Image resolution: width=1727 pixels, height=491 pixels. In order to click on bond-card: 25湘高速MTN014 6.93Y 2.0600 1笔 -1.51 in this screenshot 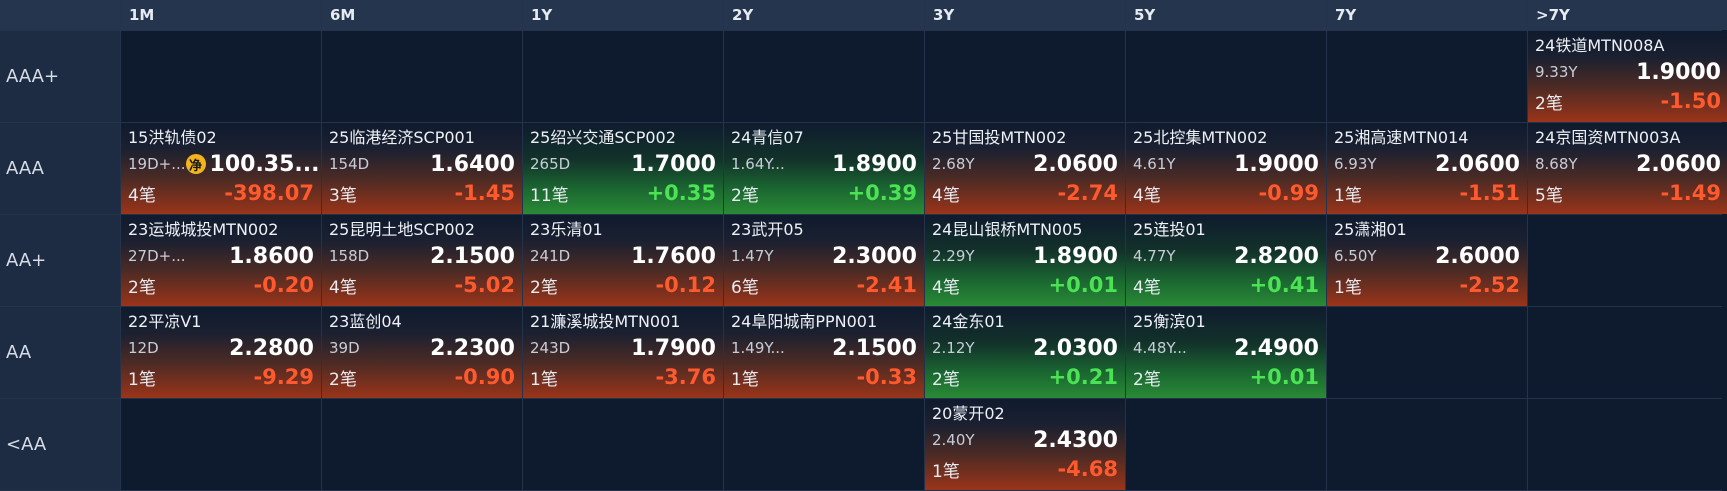, I will do `click(1427, 168)`.